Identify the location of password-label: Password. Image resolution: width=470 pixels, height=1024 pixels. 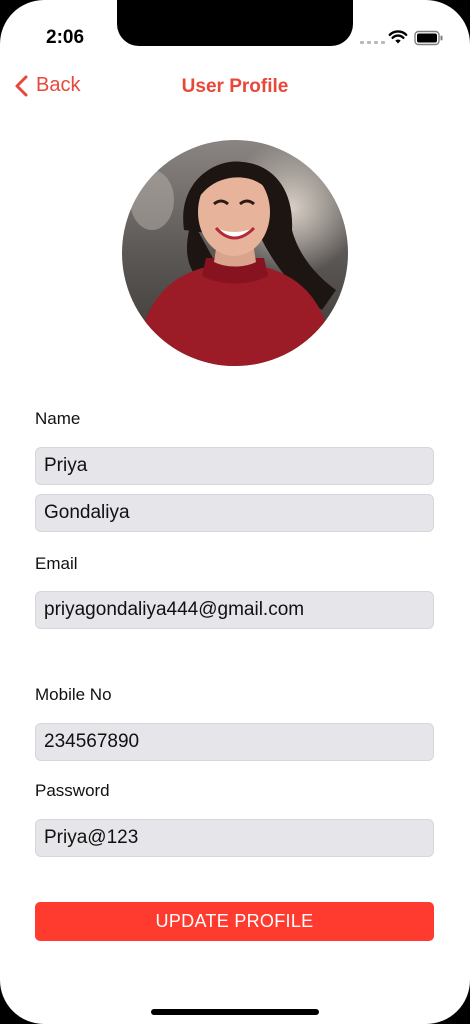
(72, 790).